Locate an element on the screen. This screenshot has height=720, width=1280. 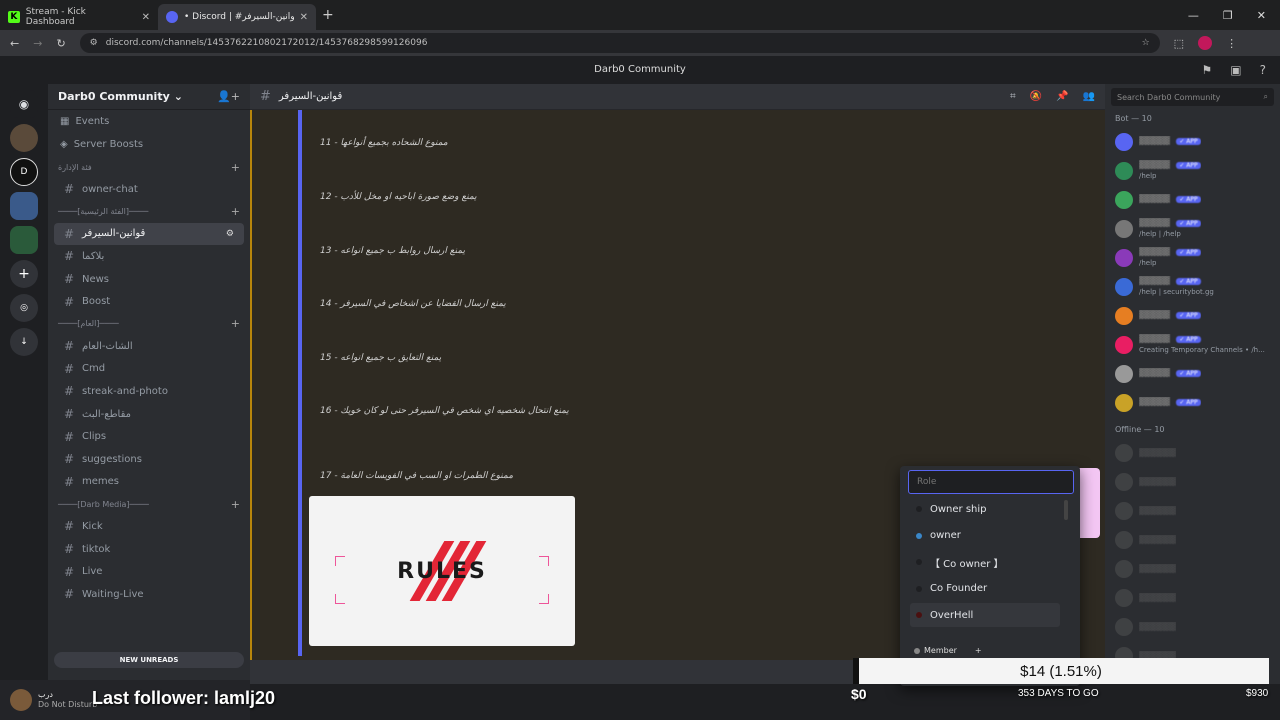
tab-kick-dashboard: K Stream - Kick Dashboard ✕ is located at coordinates (79, 17).